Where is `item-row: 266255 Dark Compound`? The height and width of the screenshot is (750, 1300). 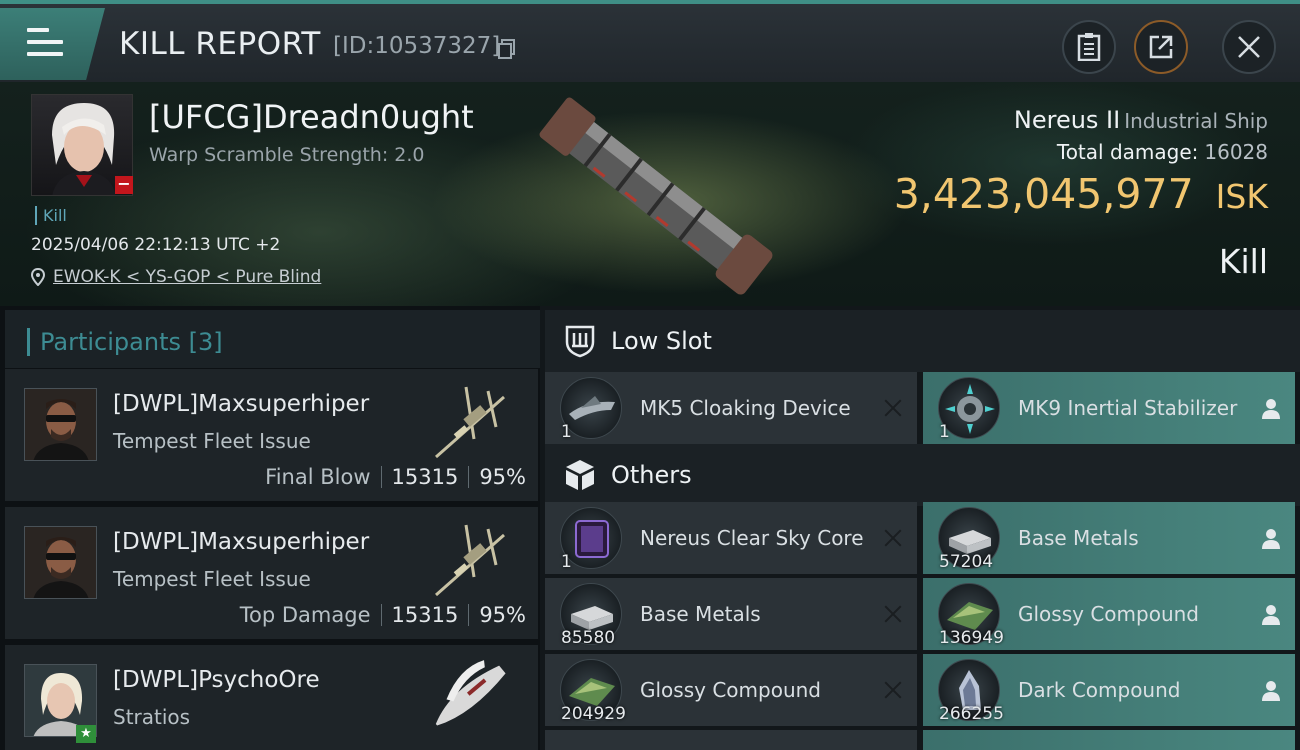
item-row: 266255 Dark Compound is located at coordinates (1109, 690).